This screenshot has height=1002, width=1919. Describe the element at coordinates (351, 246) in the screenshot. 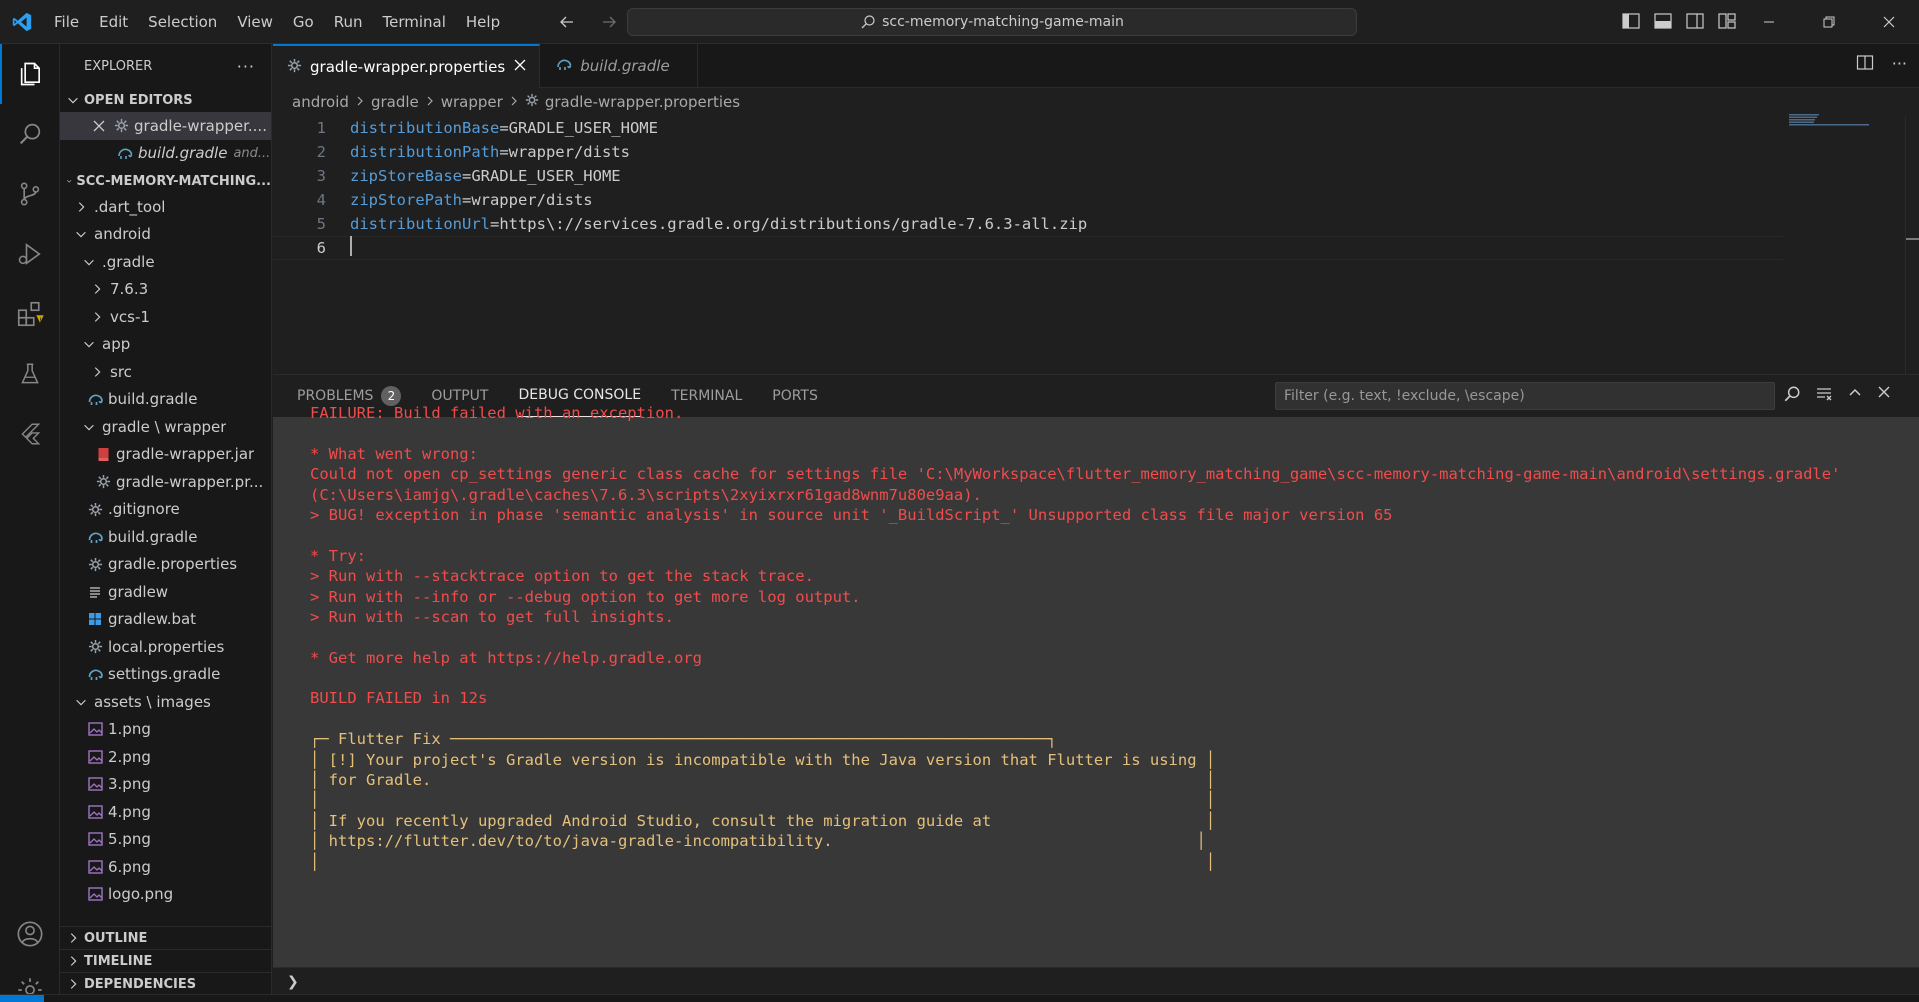

I see `text-cursor` at that location.